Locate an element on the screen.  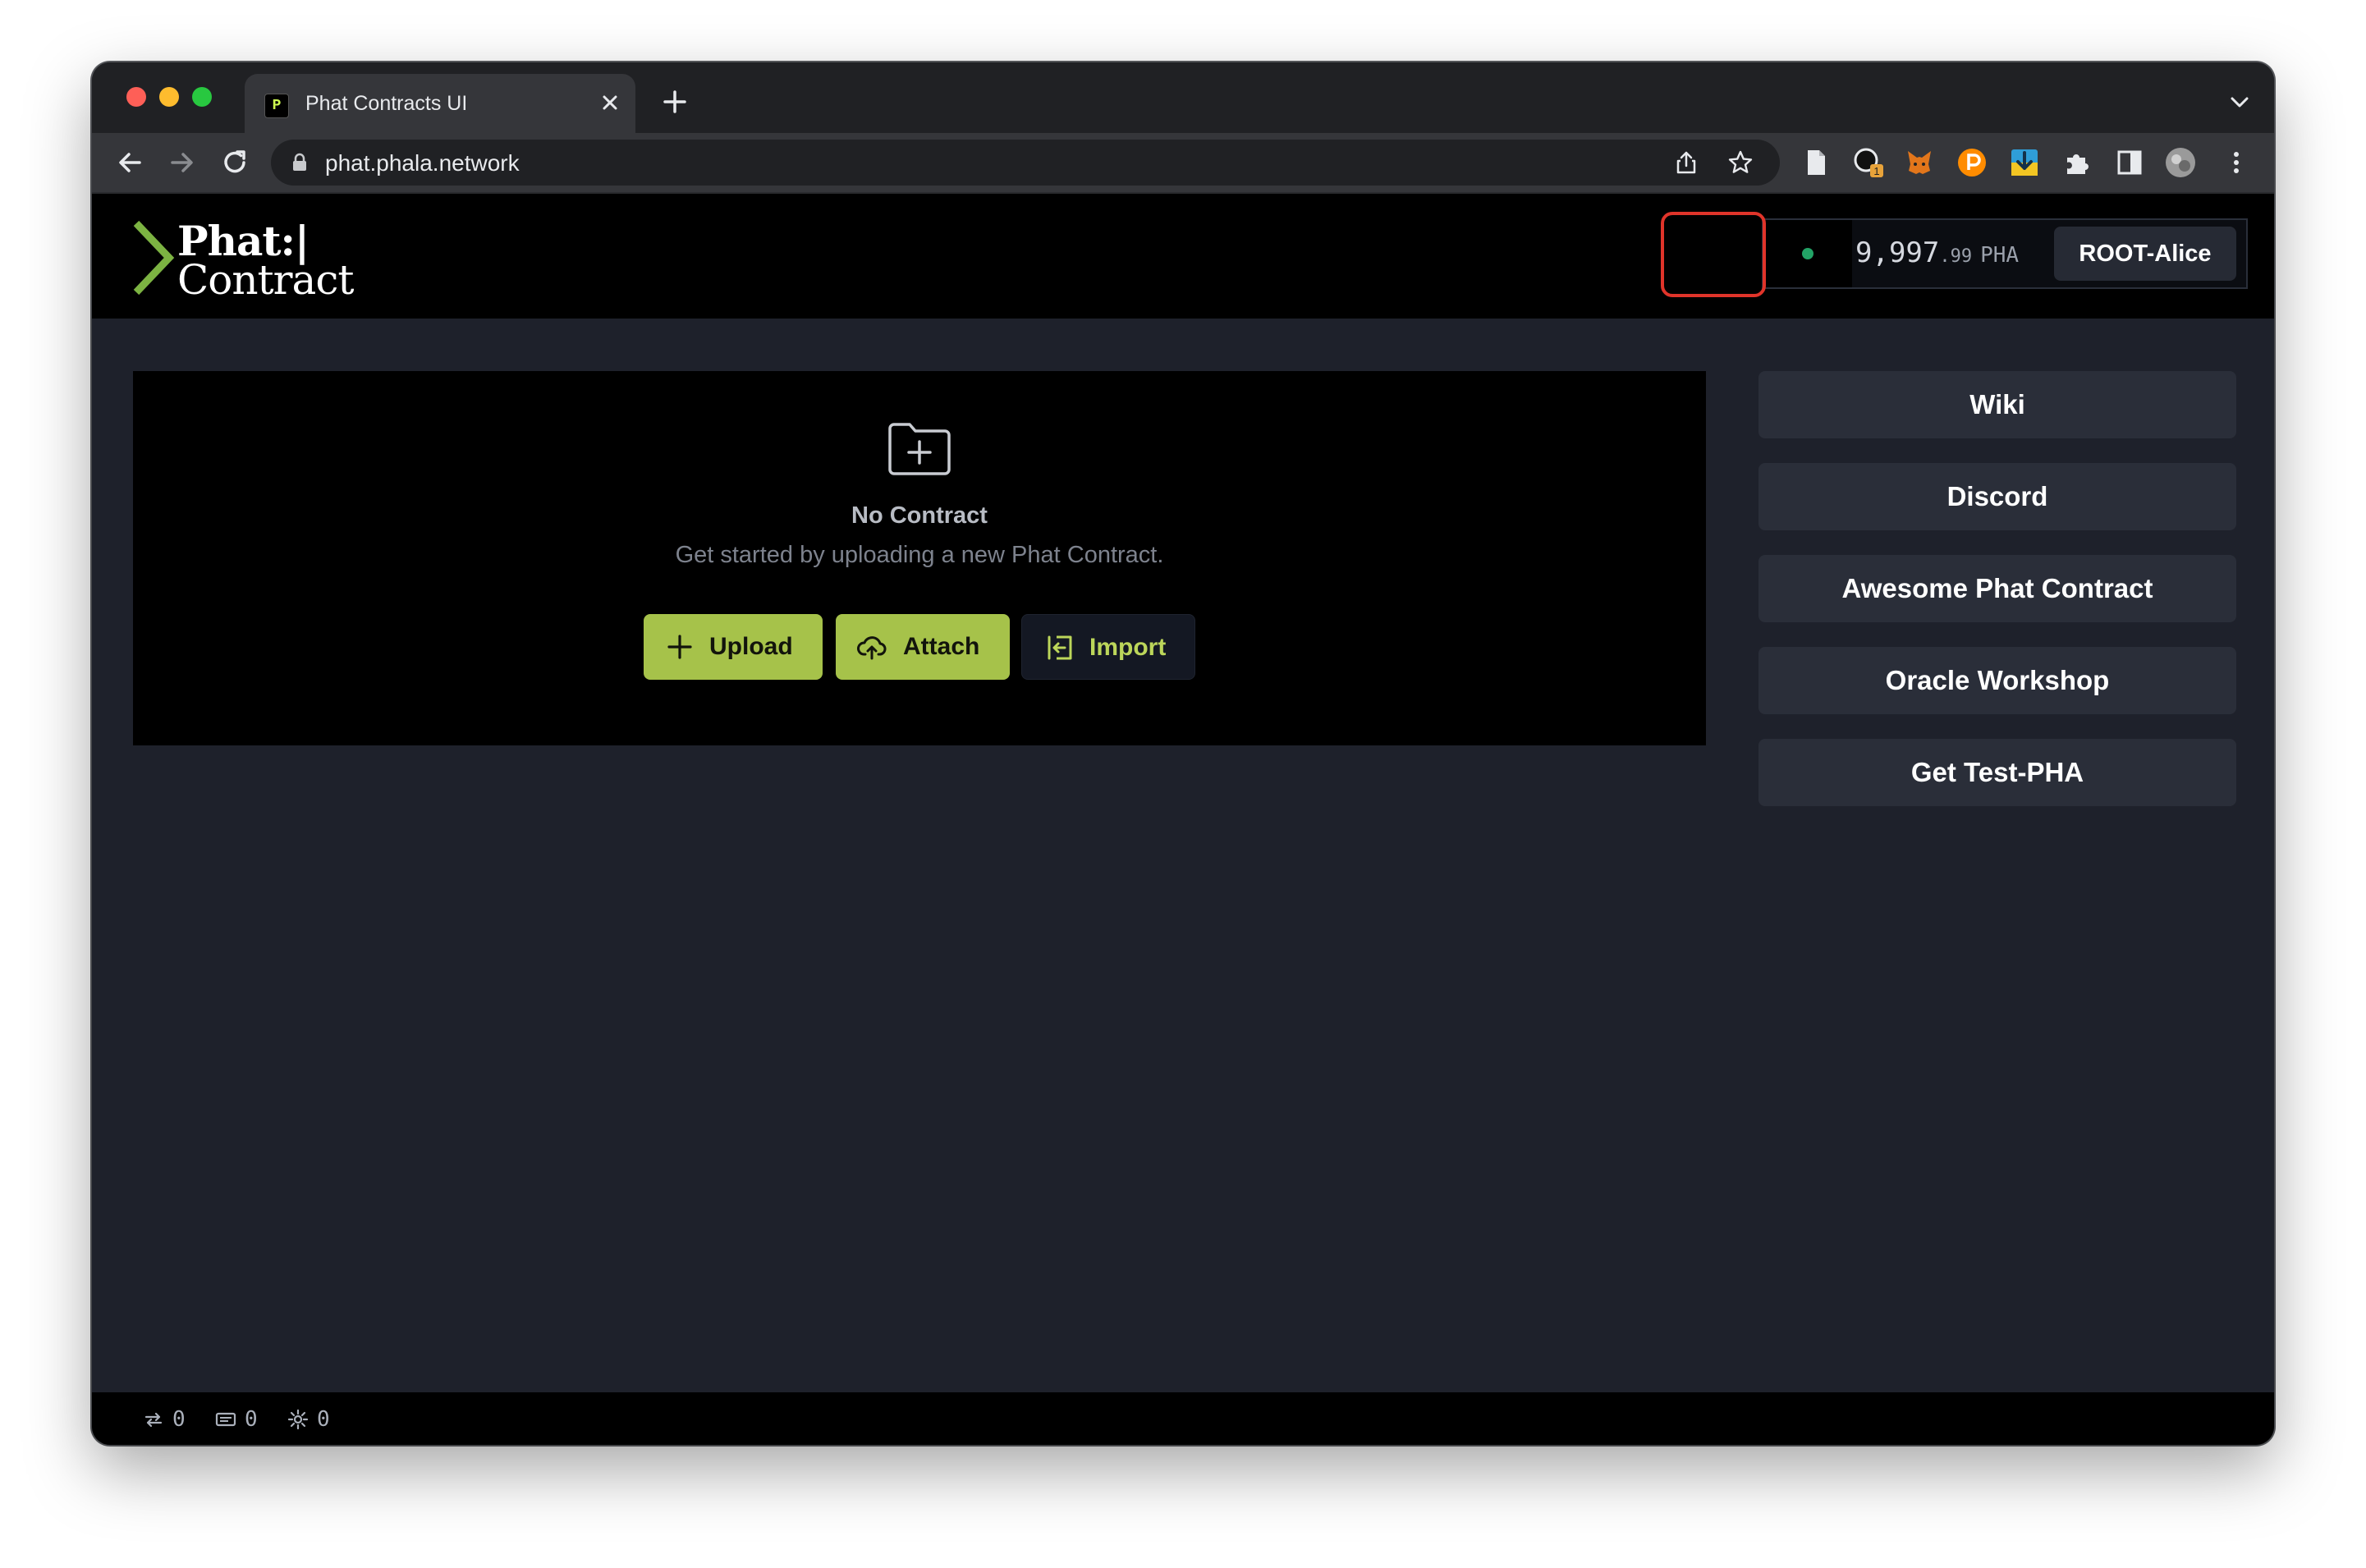
url-text: phat.phala.network is located at coordinates (422, 163).